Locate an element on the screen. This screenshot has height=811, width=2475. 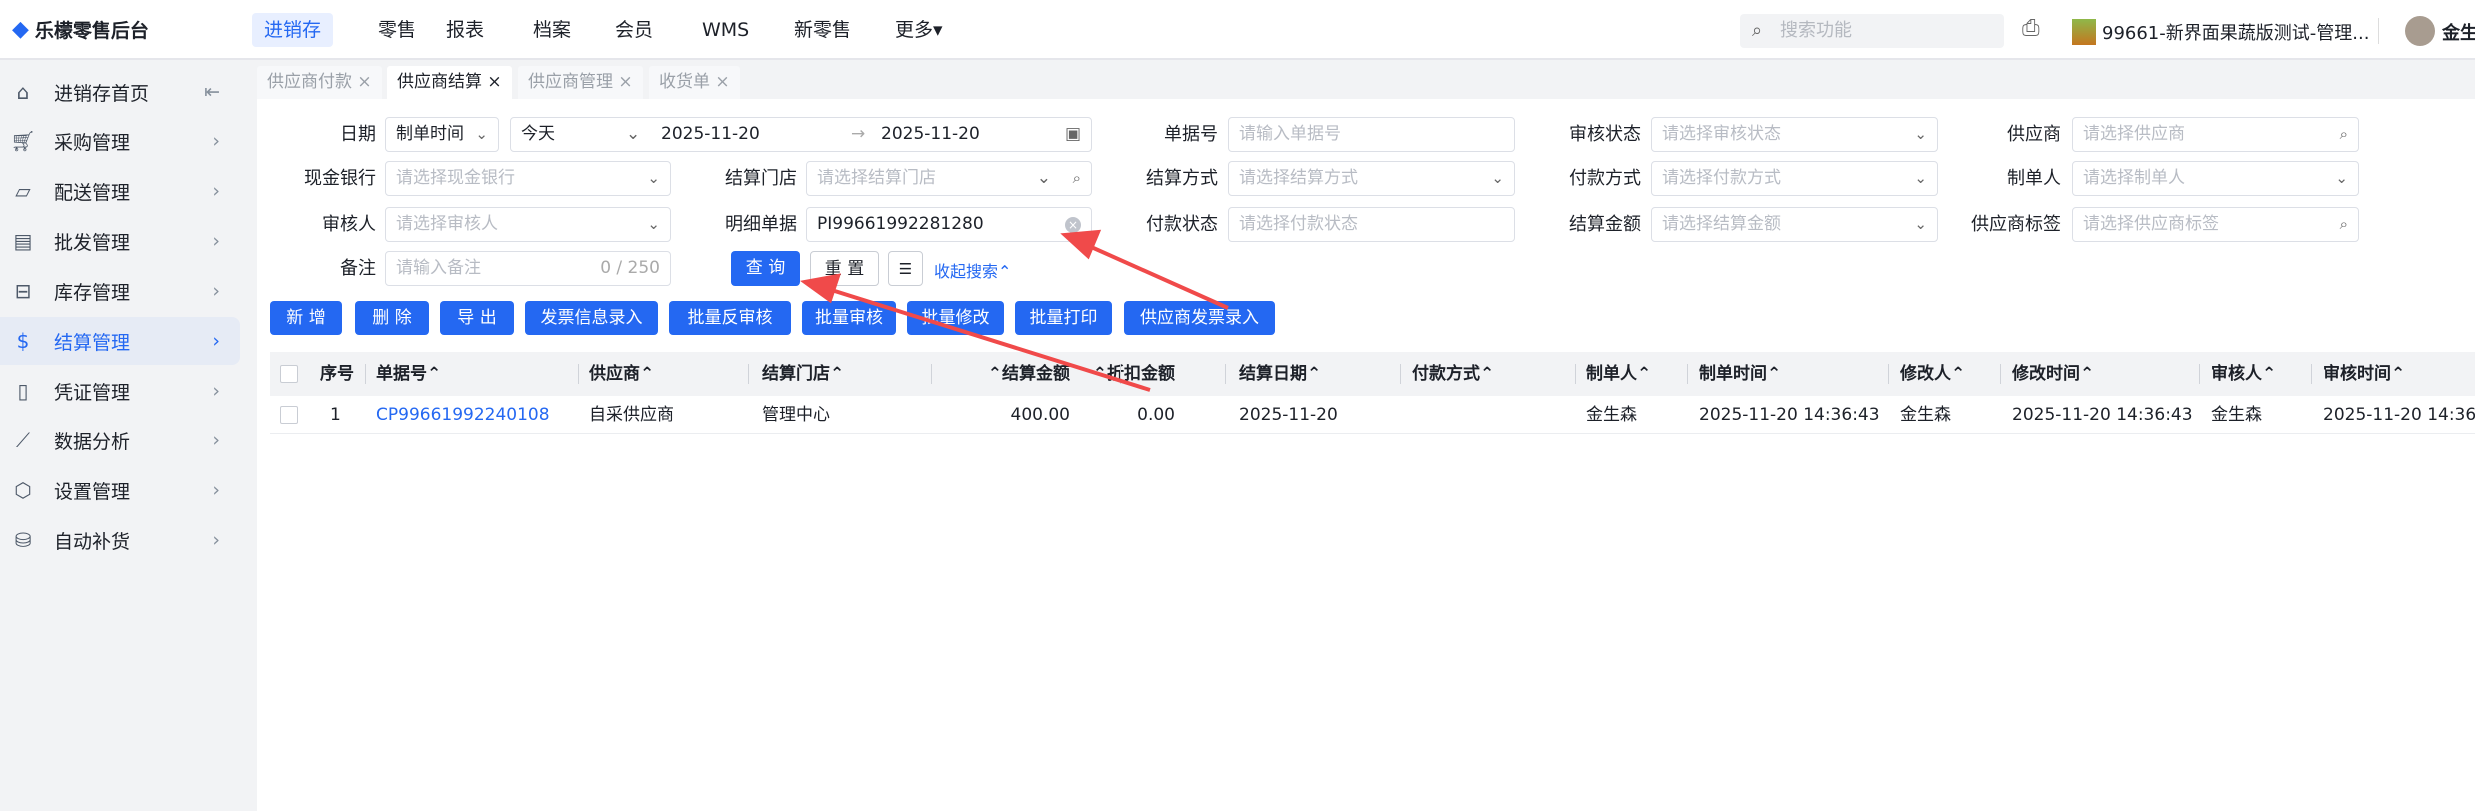
remark-input: 请输入备注 0 / 250 is located at coordinates (528, 268).